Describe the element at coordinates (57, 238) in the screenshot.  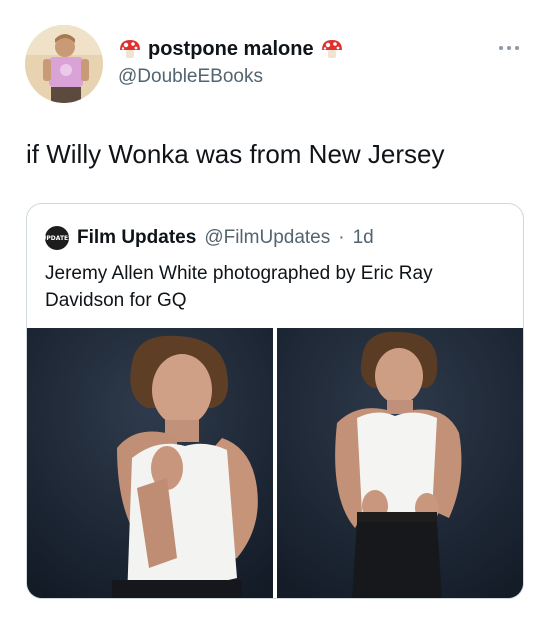
I see `quote-author-avatar: UPDATES` at that location.